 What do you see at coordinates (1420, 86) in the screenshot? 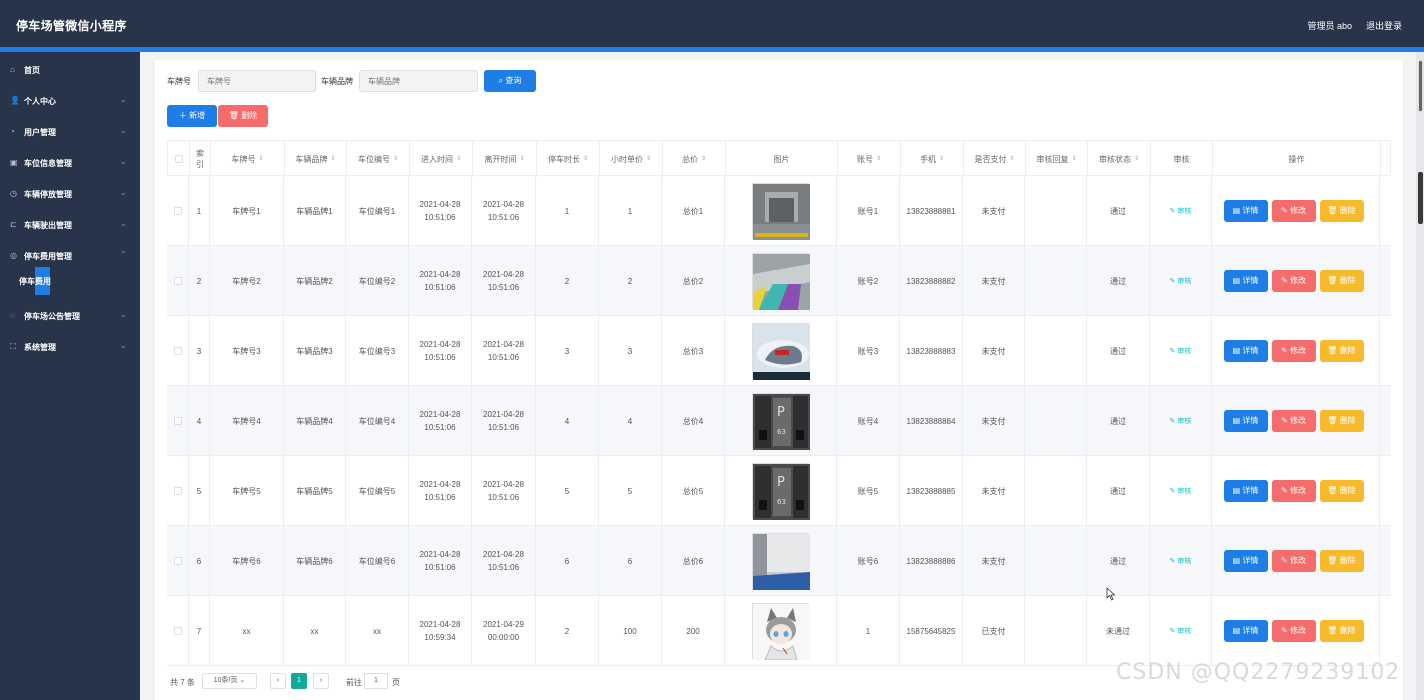
I see `scrollbar-thumb` at bounding box center [1420, 86].